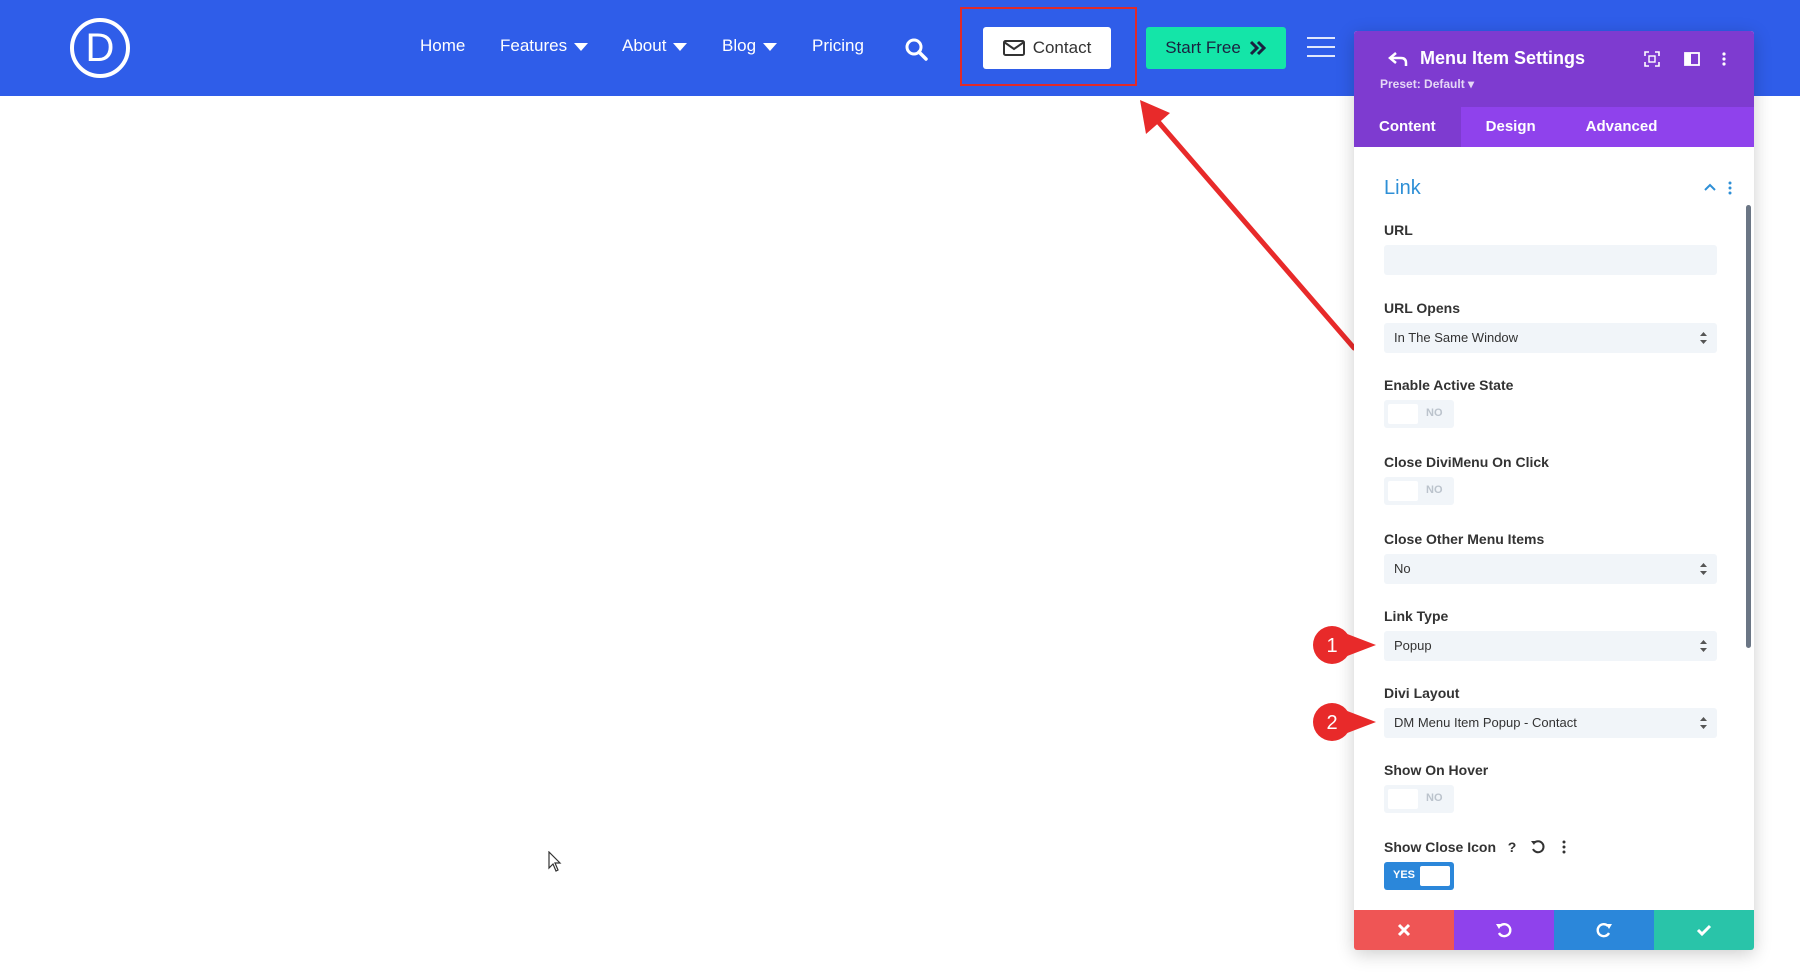 Image resolution: width=1800 pixels, height=979 pixels. Describe the element at coordinates (644, 46) in the screenshot. I see `nav-about-label: About` at that location.